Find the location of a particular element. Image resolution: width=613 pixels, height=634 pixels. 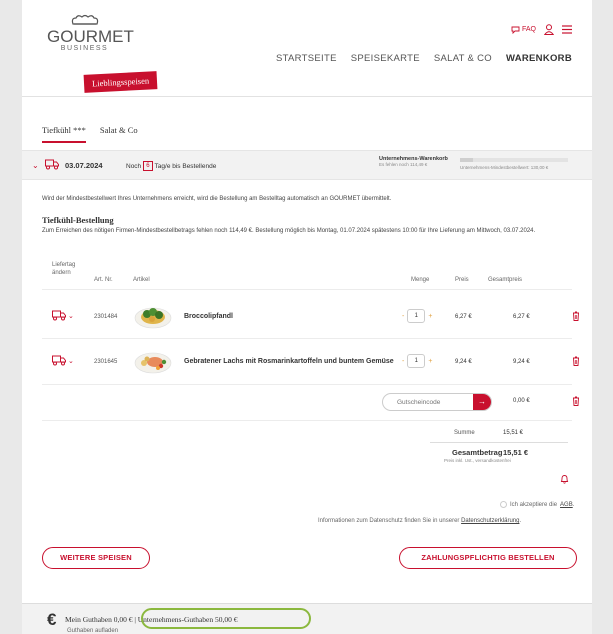

top-icons: FAQ is located at coordinates (541, 29).